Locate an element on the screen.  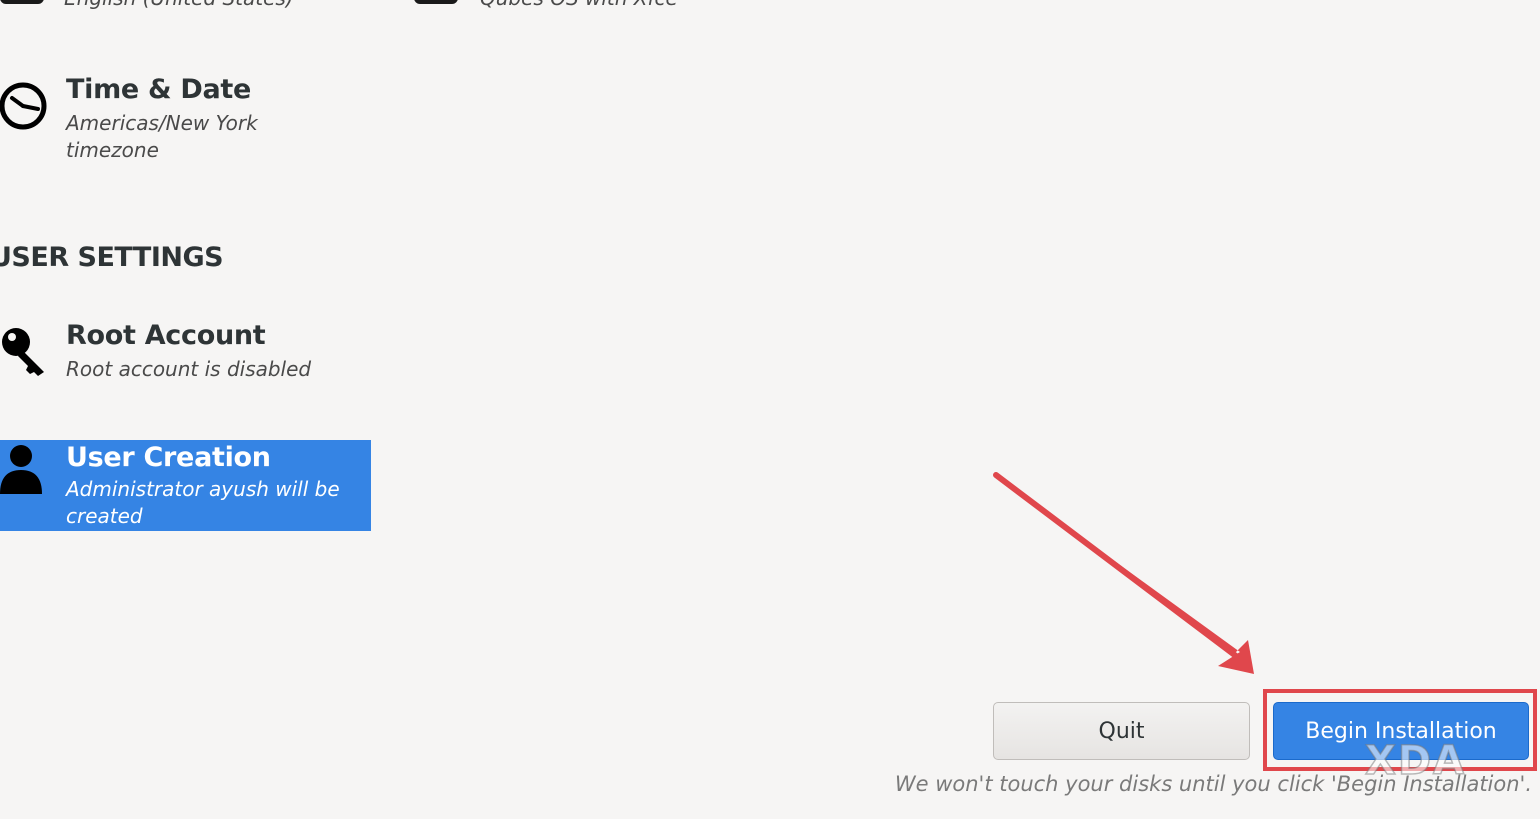
user-icon is located at coordinates (26, 472).